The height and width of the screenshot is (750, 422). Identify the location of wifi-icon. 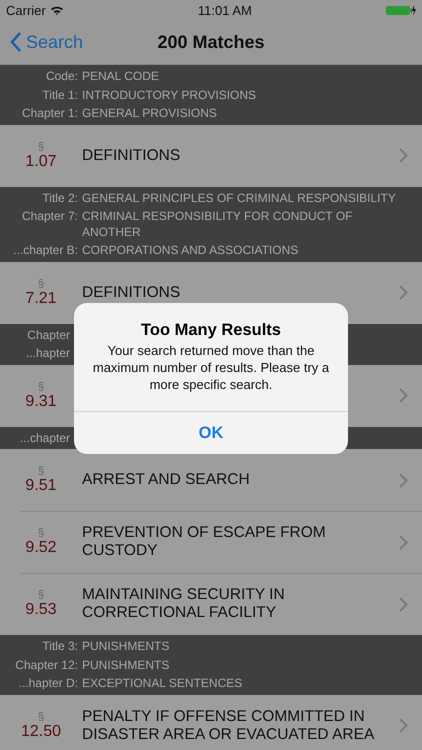
(57, 10).